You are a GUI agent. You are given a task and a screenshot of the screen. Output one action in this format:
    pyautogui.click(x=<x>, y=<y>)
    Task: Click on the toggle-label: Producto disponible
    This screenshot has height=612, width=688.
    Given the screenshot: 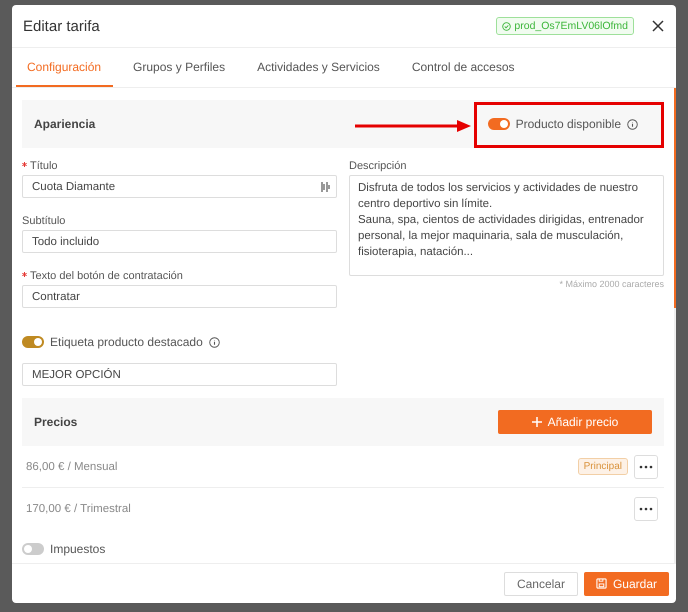 What is the action you would take?
    pyautogui.click(x=568, y=124)
    